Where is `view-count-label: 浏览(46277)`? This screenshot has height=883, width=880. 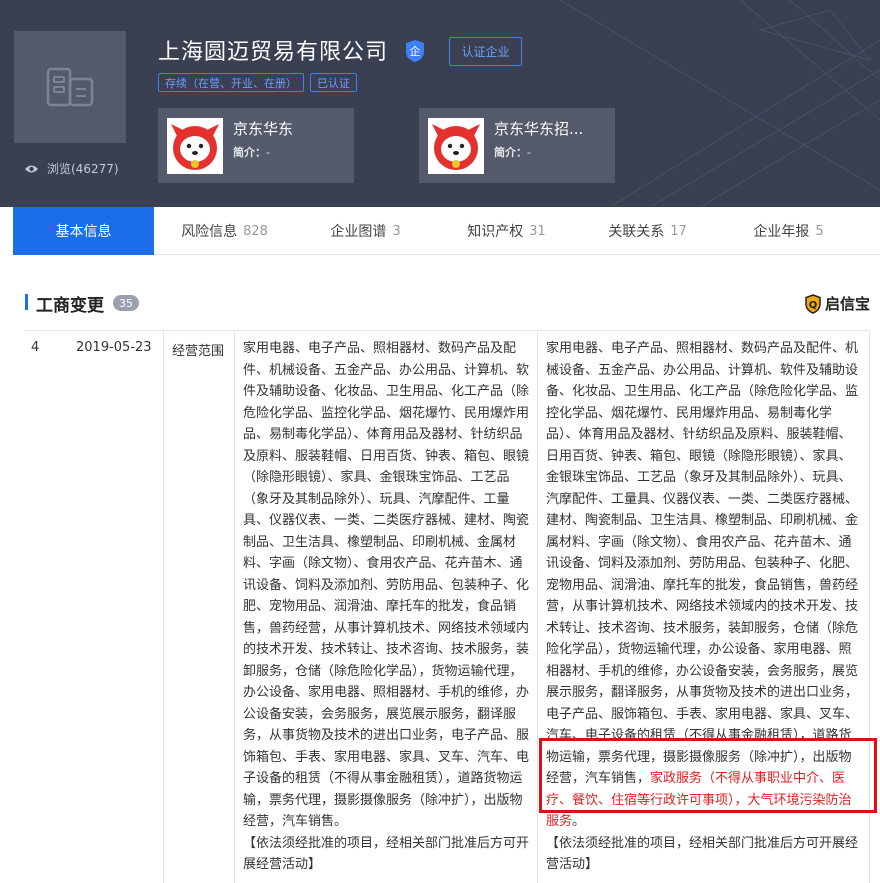
view-count-label: 浏览(46277) is located at coordinates (83, 169).